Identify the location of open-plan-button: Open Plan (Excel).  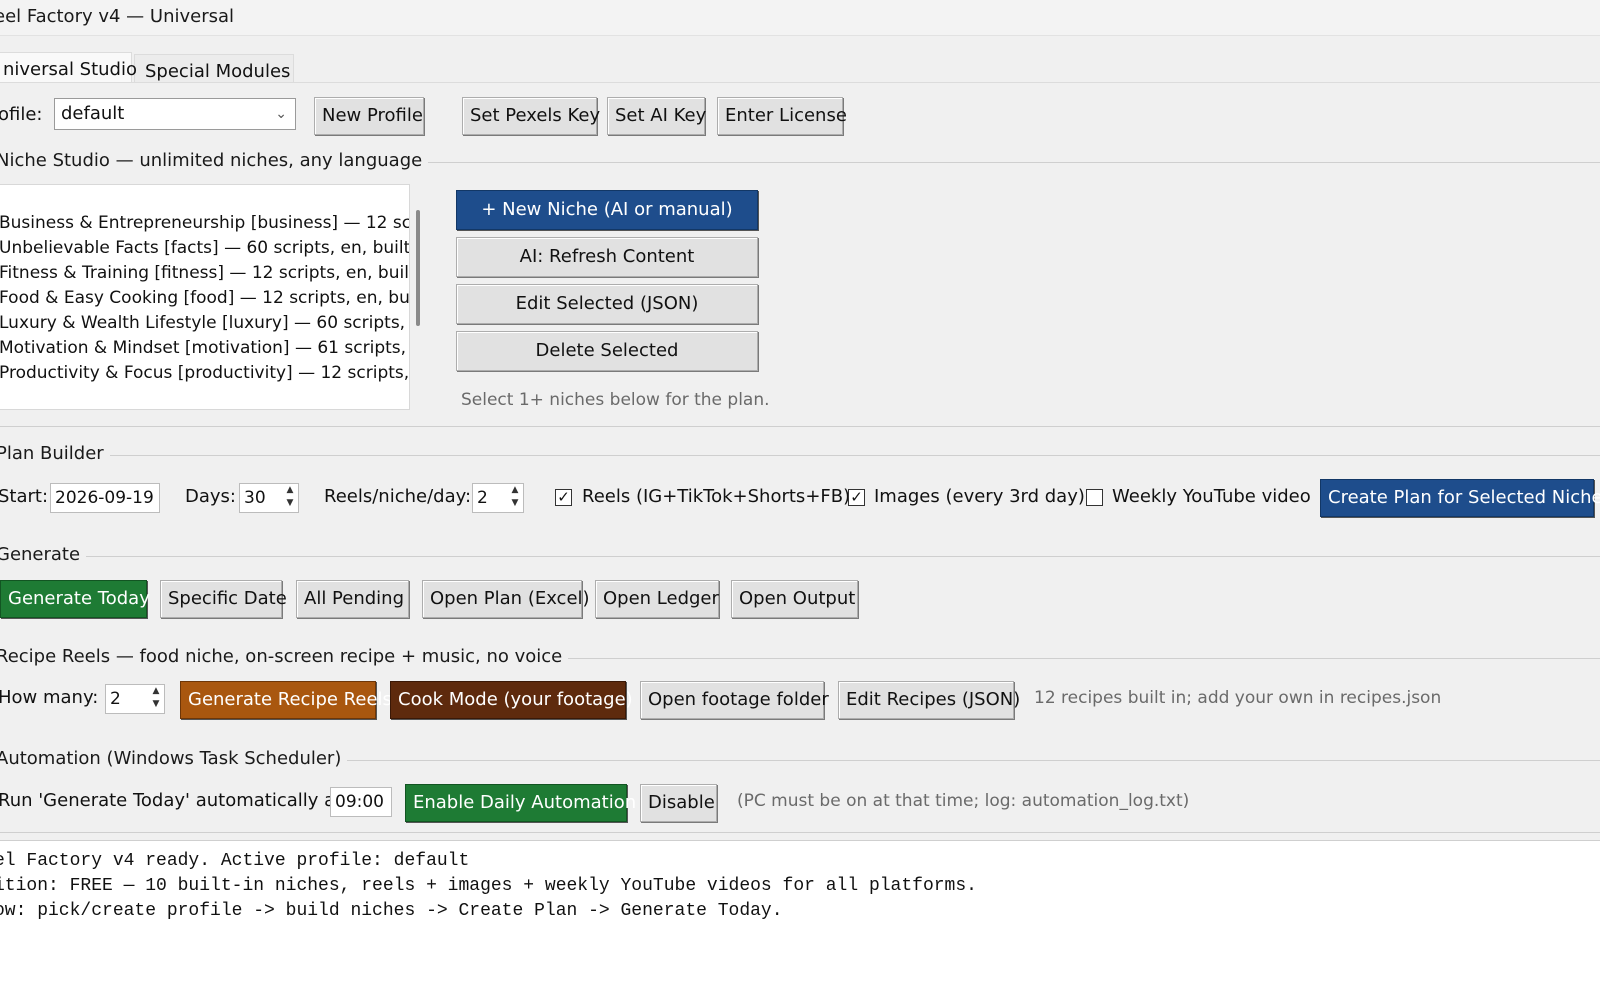
(506, 599).